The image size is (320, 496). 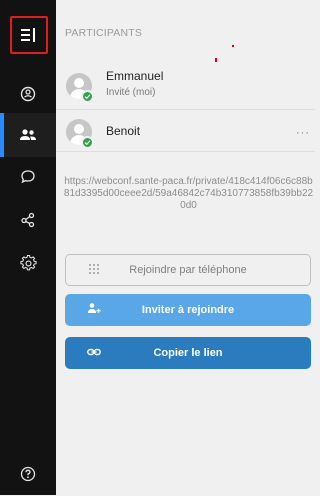 I want to click on chat-button, so click(x=28, y=177).